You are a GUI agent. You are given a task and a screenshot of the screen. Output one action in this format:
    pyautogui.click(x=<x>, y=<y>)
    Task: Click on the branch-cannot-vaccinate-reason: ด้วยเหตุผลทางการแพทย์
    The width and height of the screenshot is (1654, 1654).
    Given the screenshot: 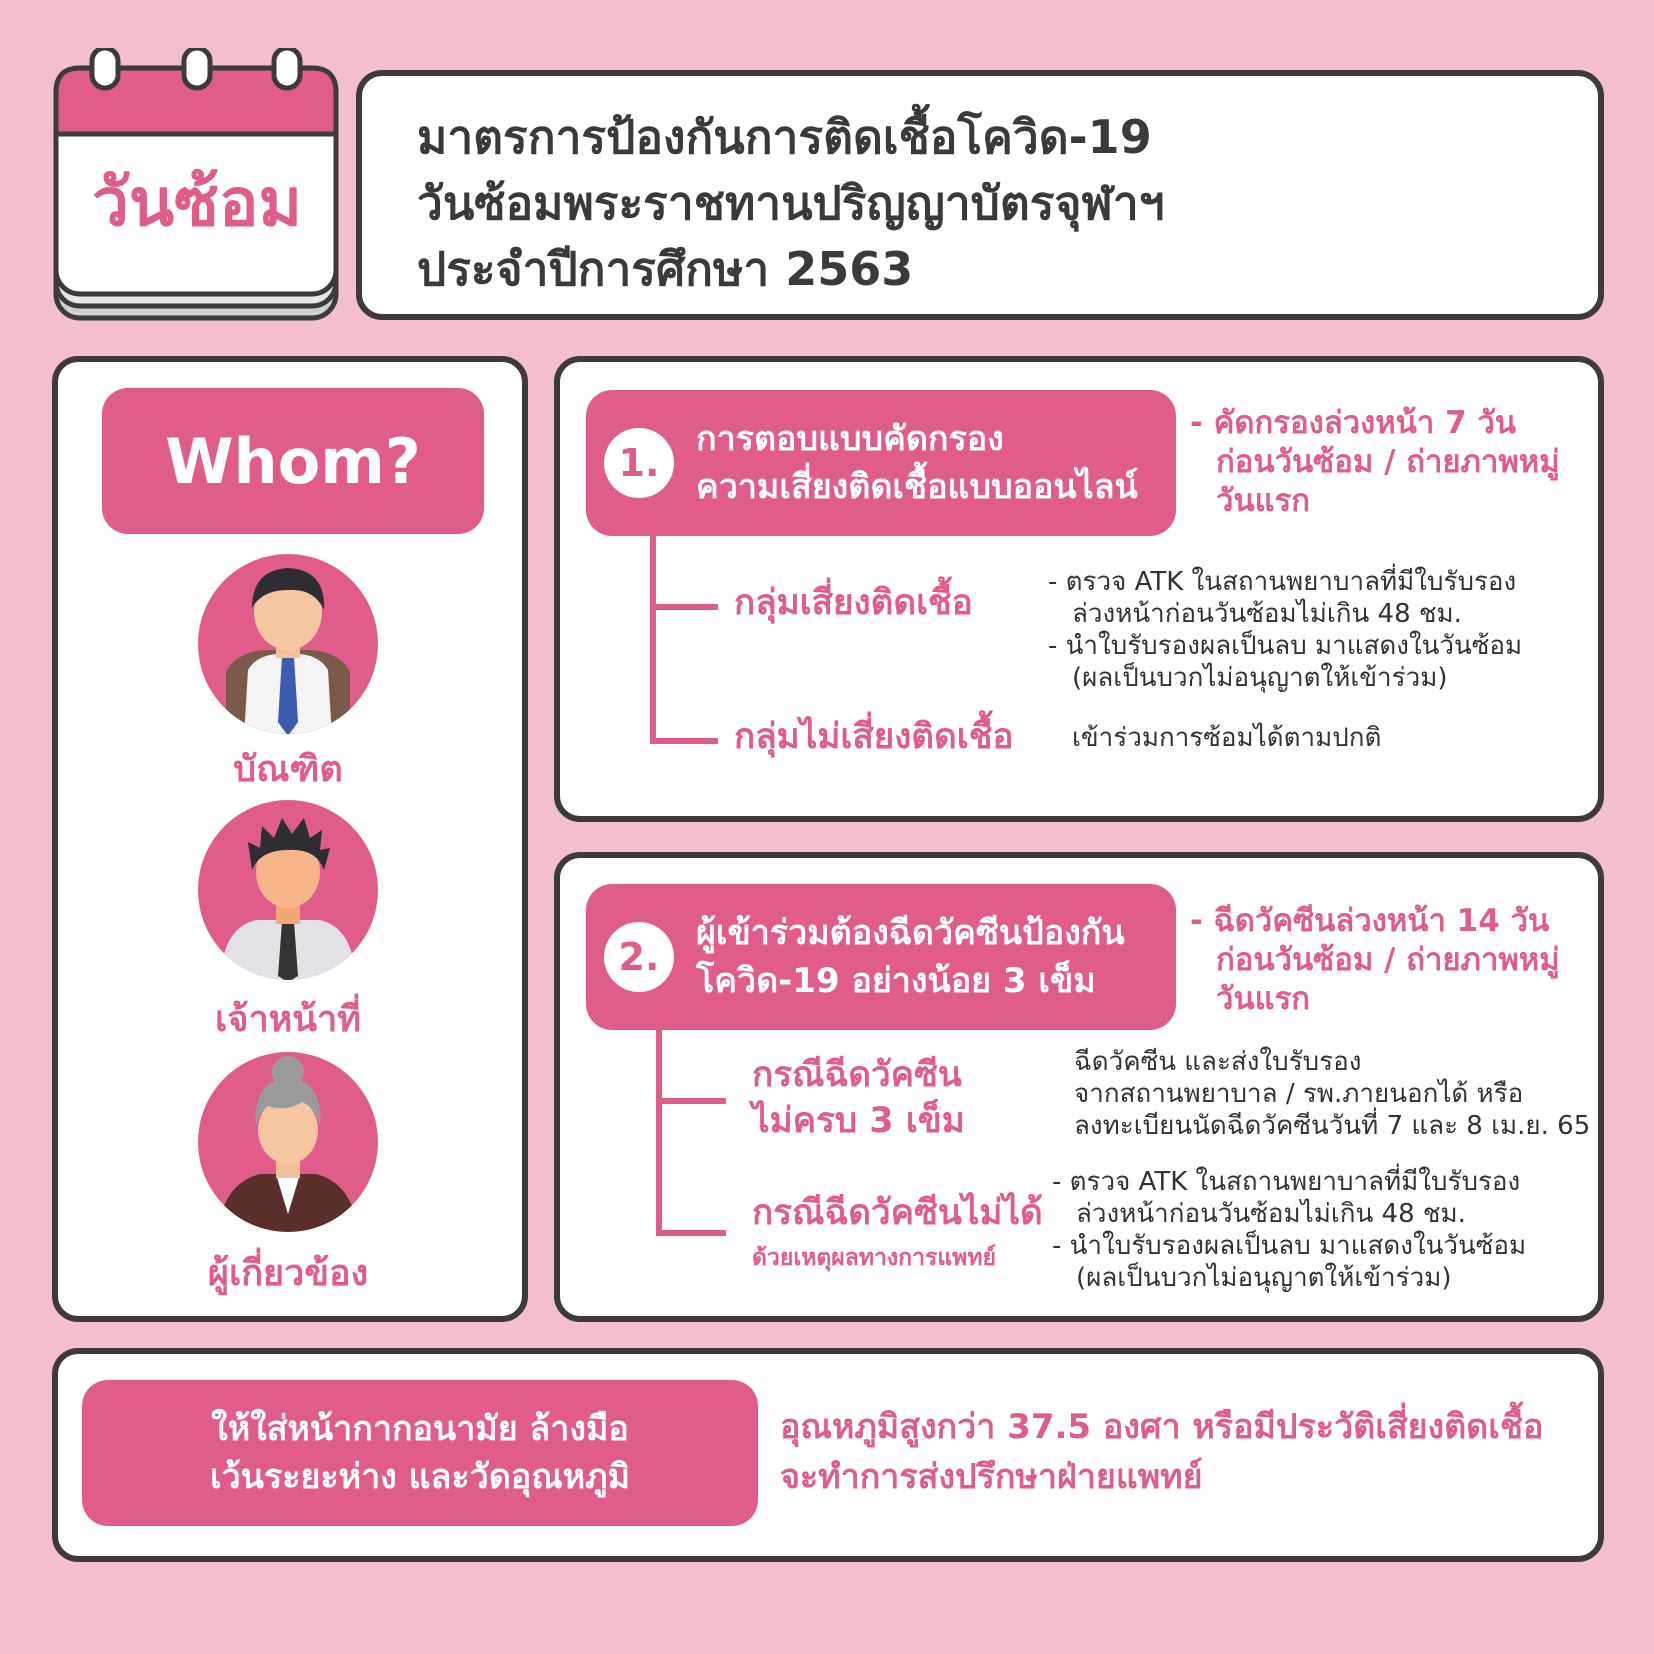 What is the action you would take?
    pyautogui.click(x=874, y=1258)
    